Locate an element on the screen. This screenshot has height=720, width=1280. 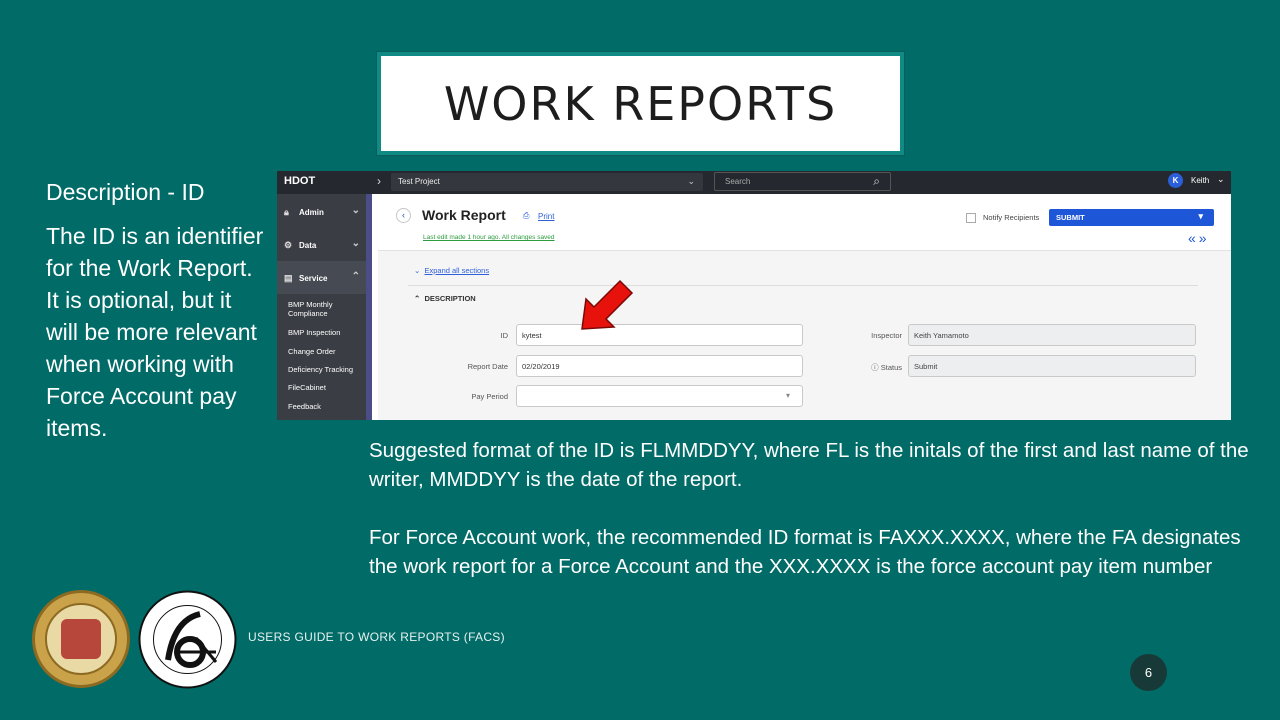
id-field: kytest is located at coordinates (659, 335).